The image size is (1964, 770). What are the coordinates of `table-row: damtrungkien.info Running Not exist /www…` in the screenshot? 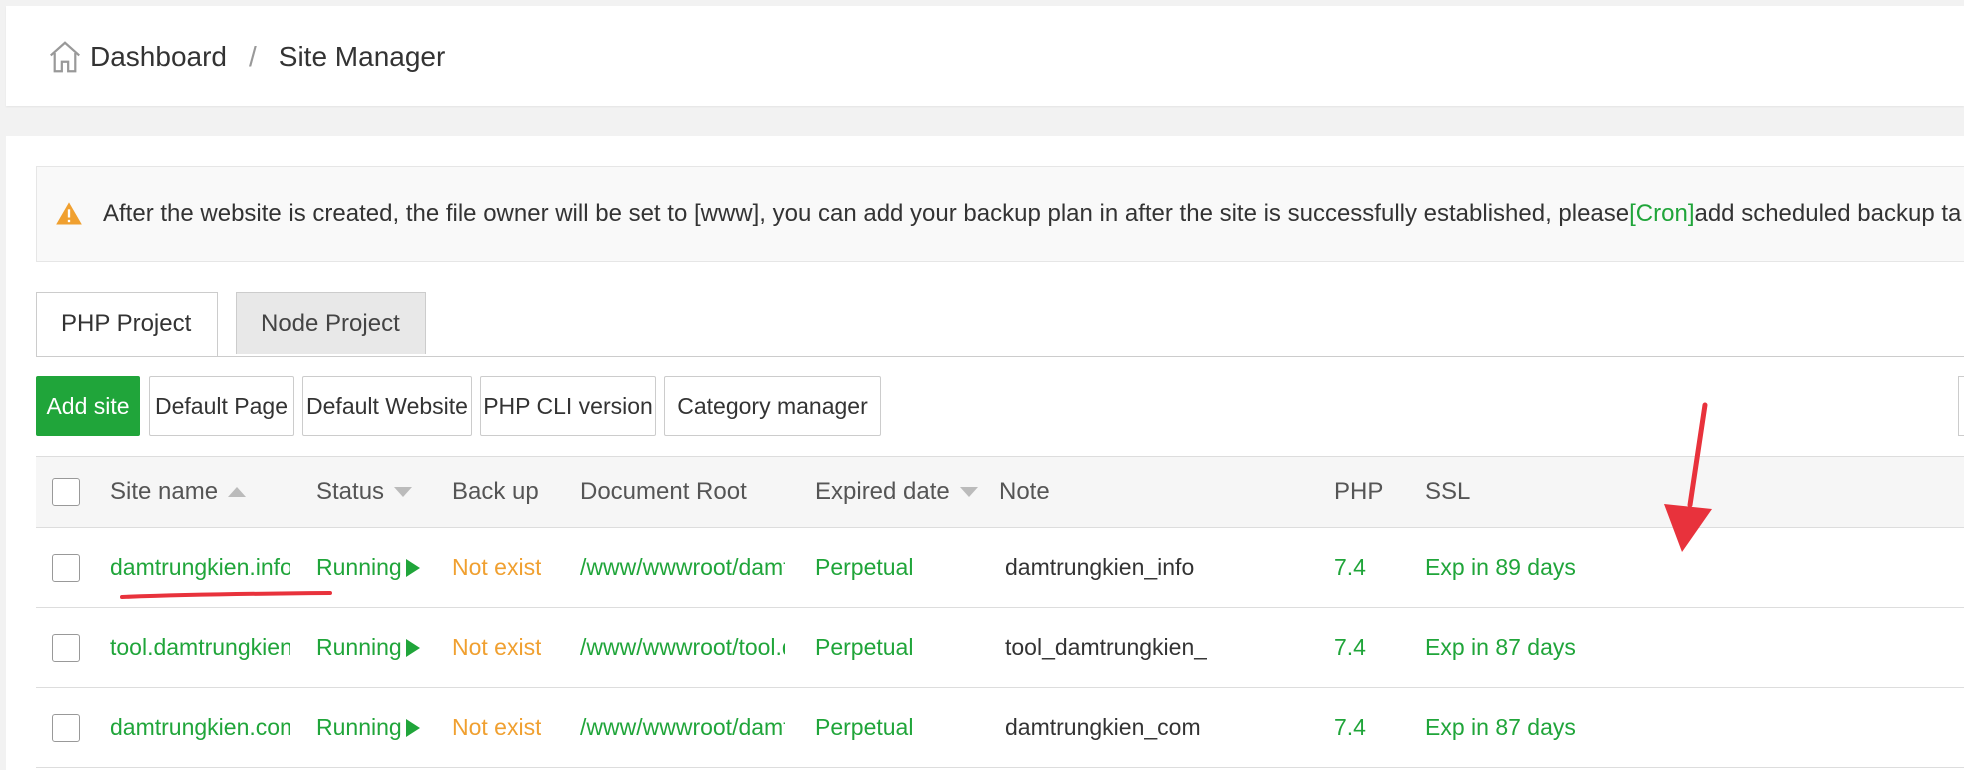 It's located at (1000, 568).